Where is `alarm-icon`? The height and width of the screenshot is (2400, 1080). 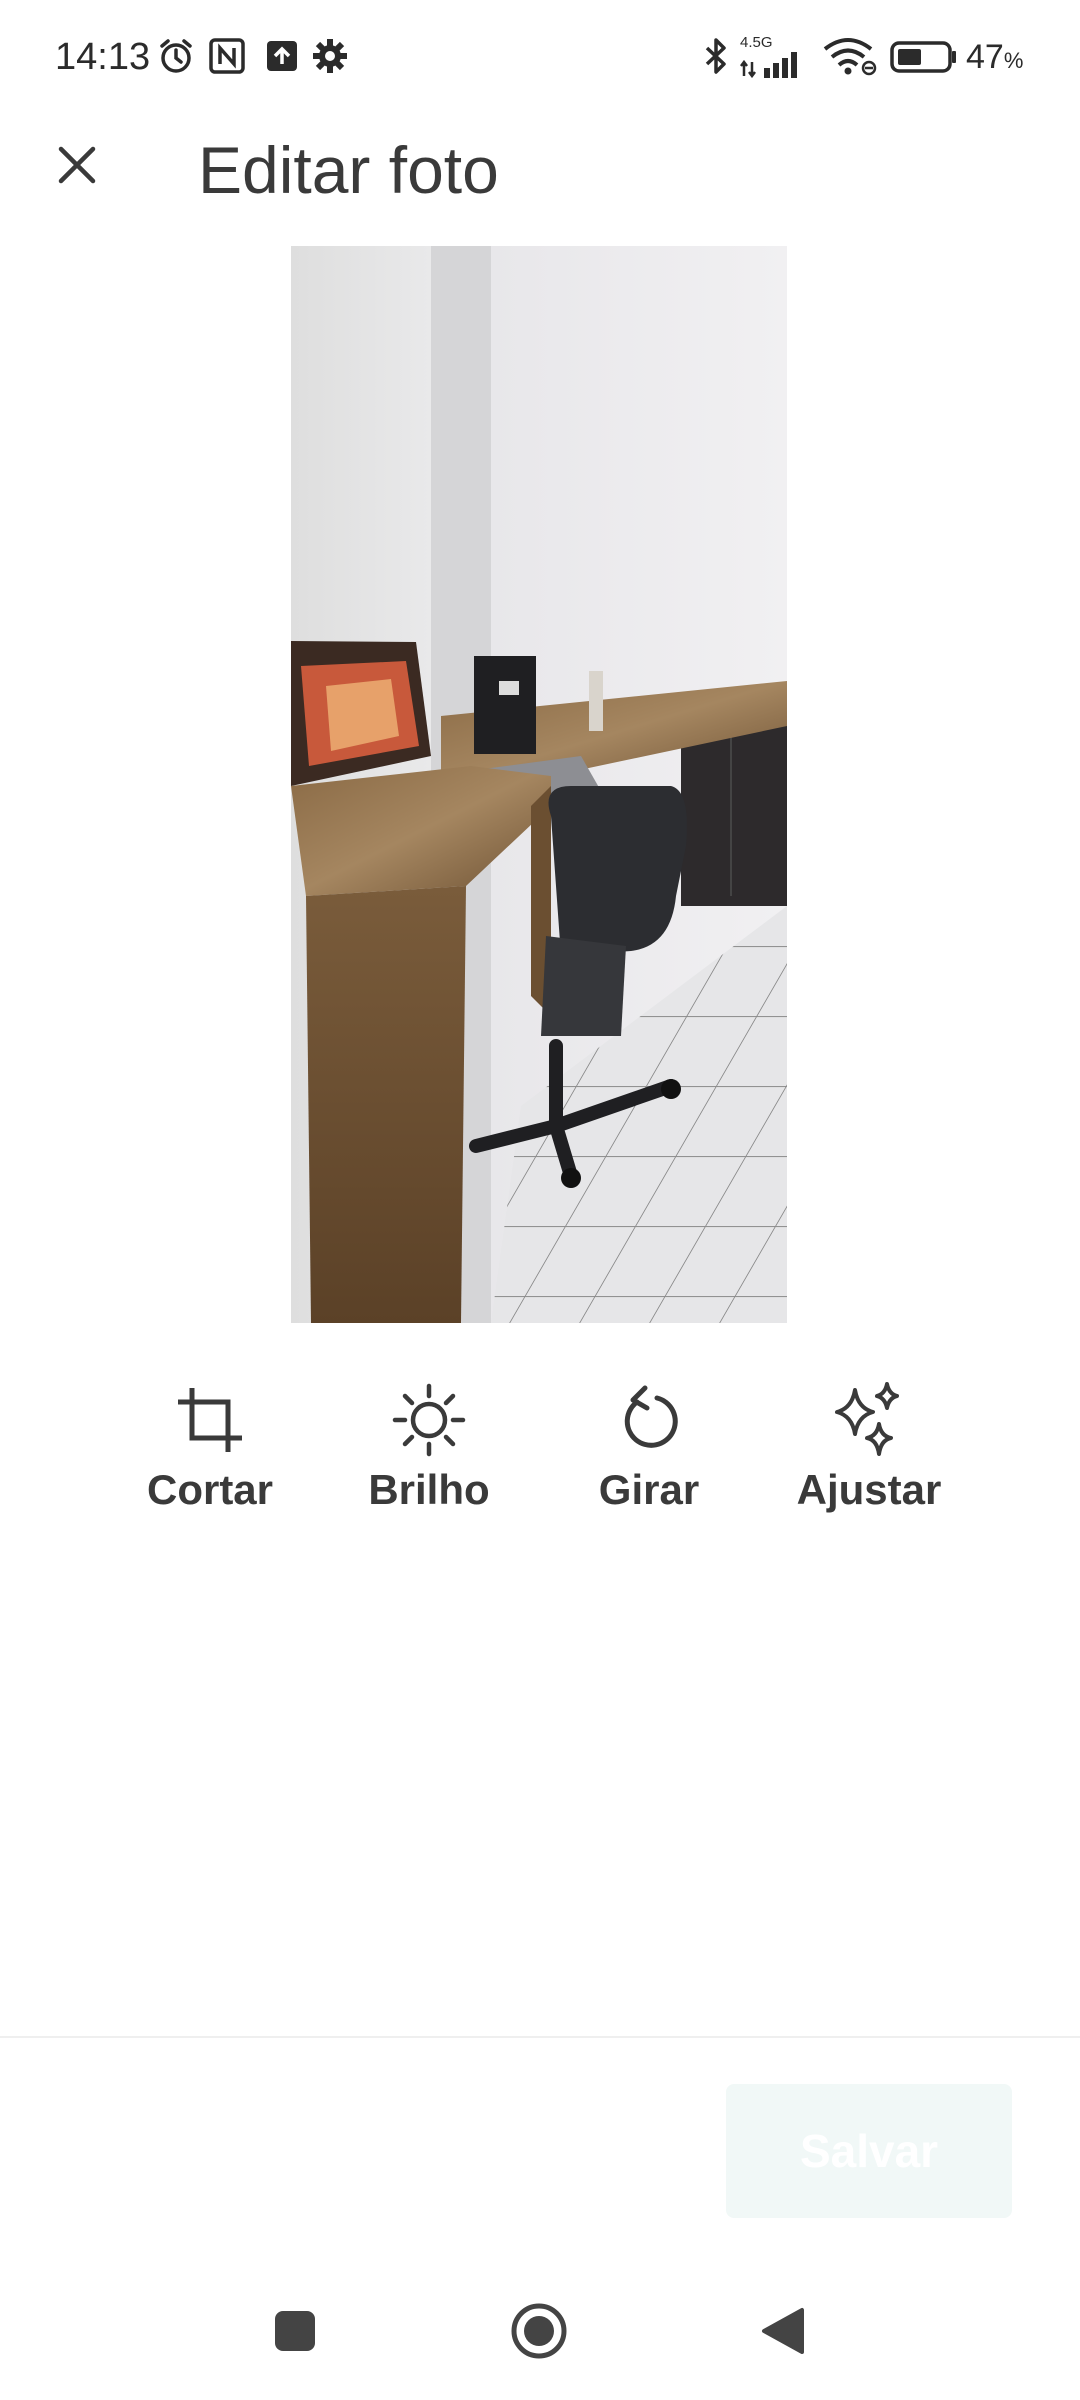 alarm-icon is located at coordinates (176, 56).